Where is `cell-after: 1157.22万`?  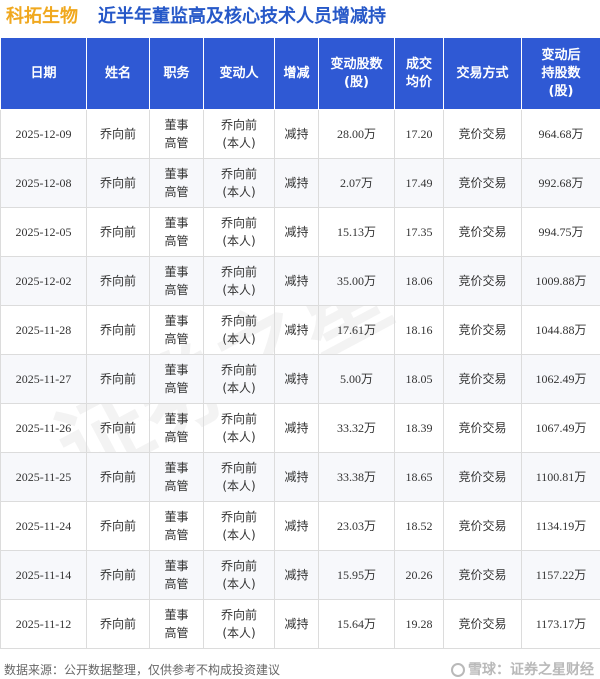
cell-after: 1157.22万 is located at coordinates (560, 575).